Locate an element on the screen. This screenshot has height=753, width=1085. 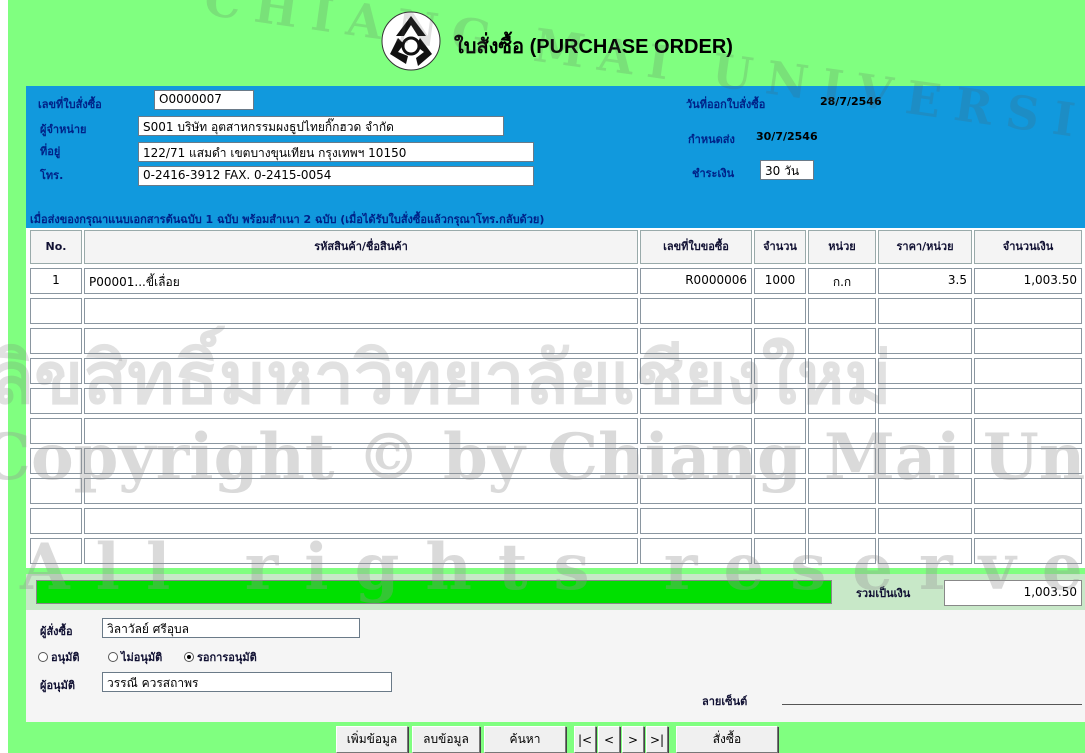
unit-cell: ก.ก is located at coordinates (842, 281).